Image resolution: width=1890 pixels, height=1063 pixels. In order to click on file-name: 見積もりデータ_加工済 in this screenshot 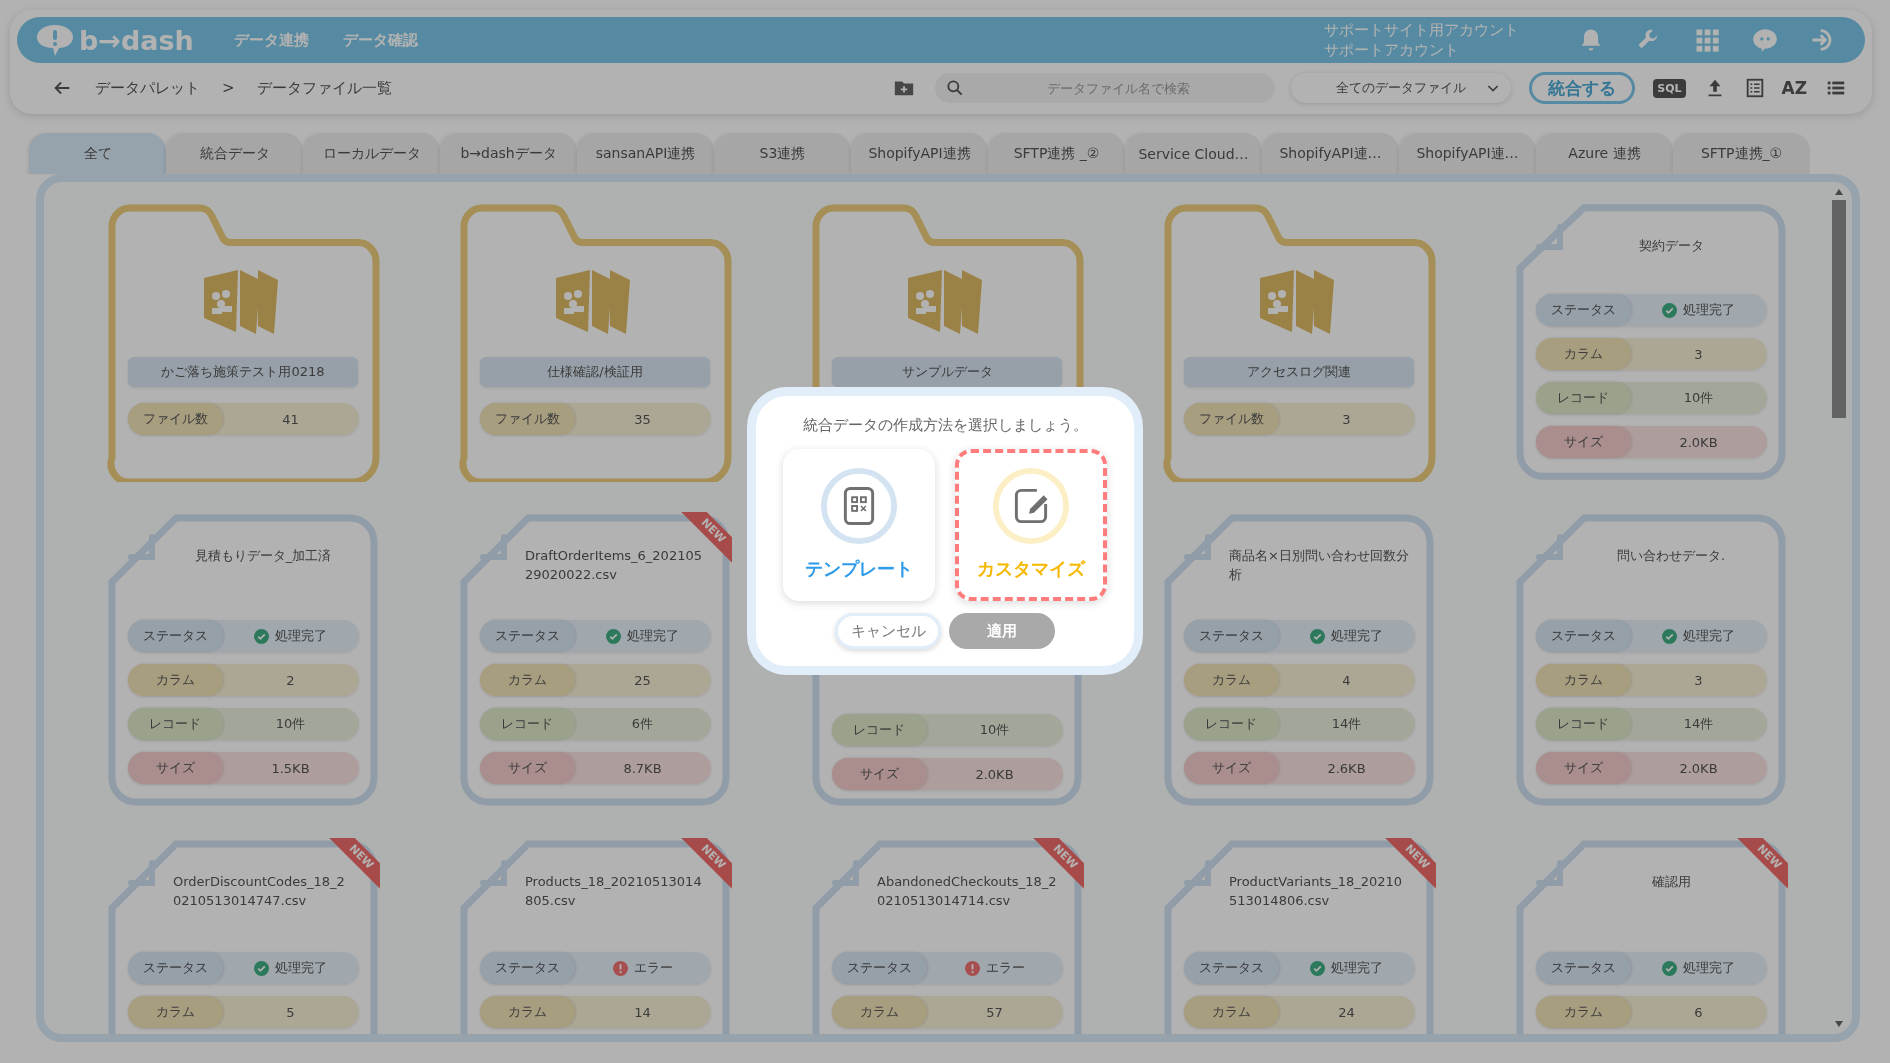, I will do `click(263, 556)`.